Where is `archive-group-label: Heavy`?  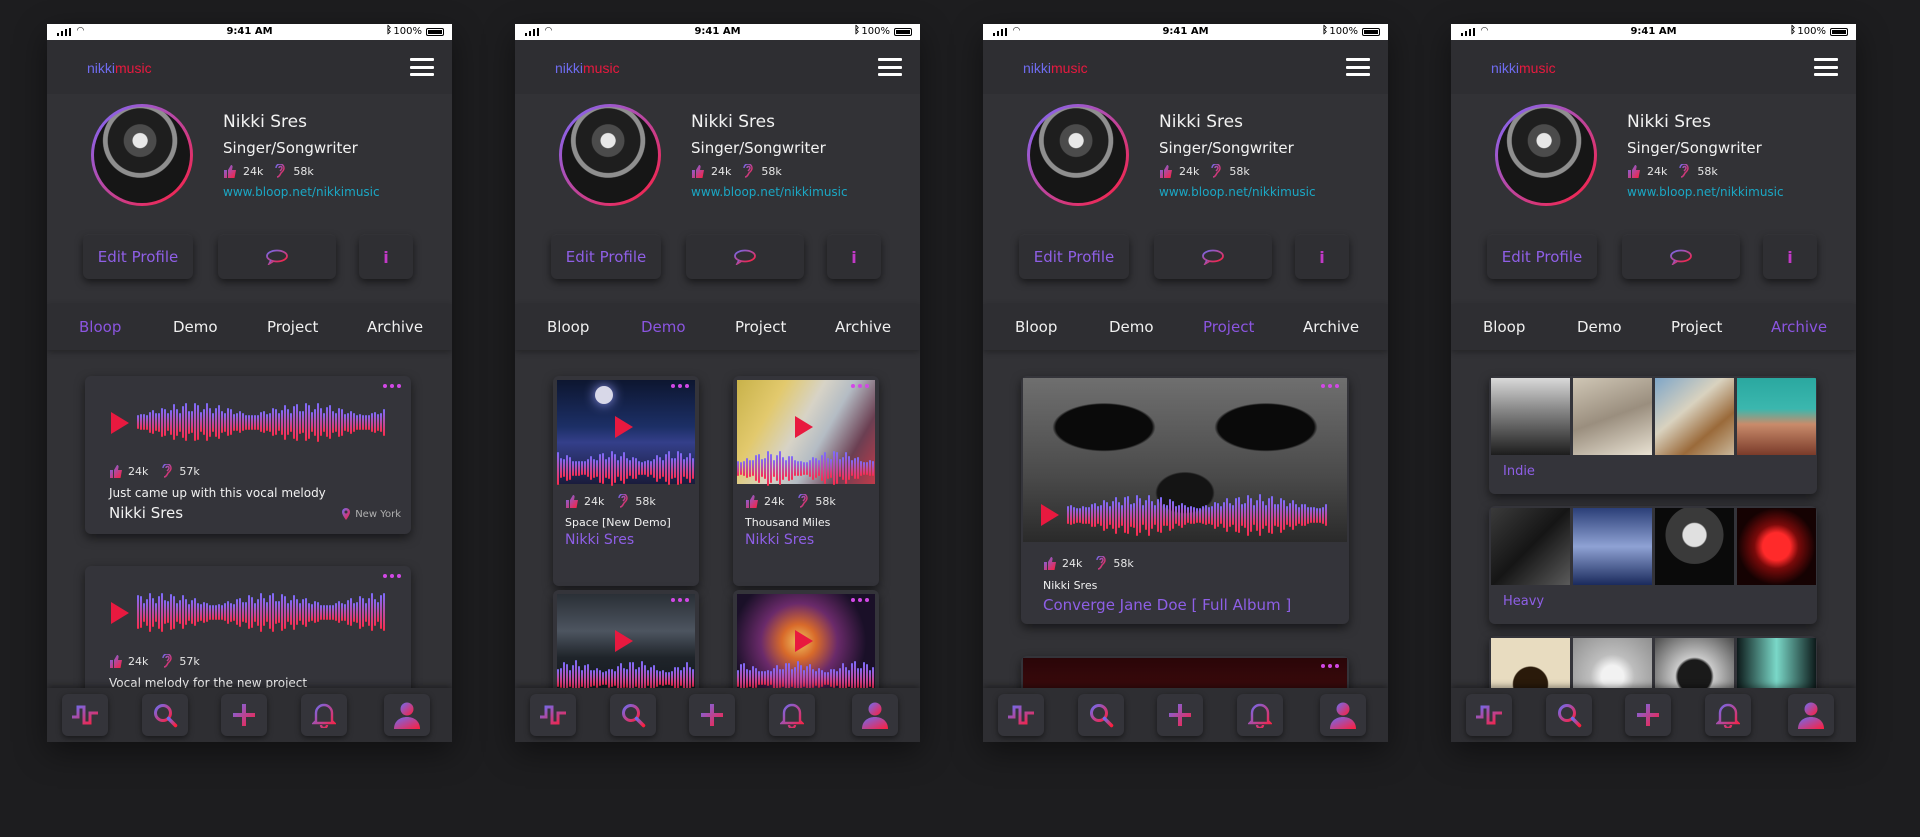 archive-group-label: Heavy is located at coordinates (1523, 601).